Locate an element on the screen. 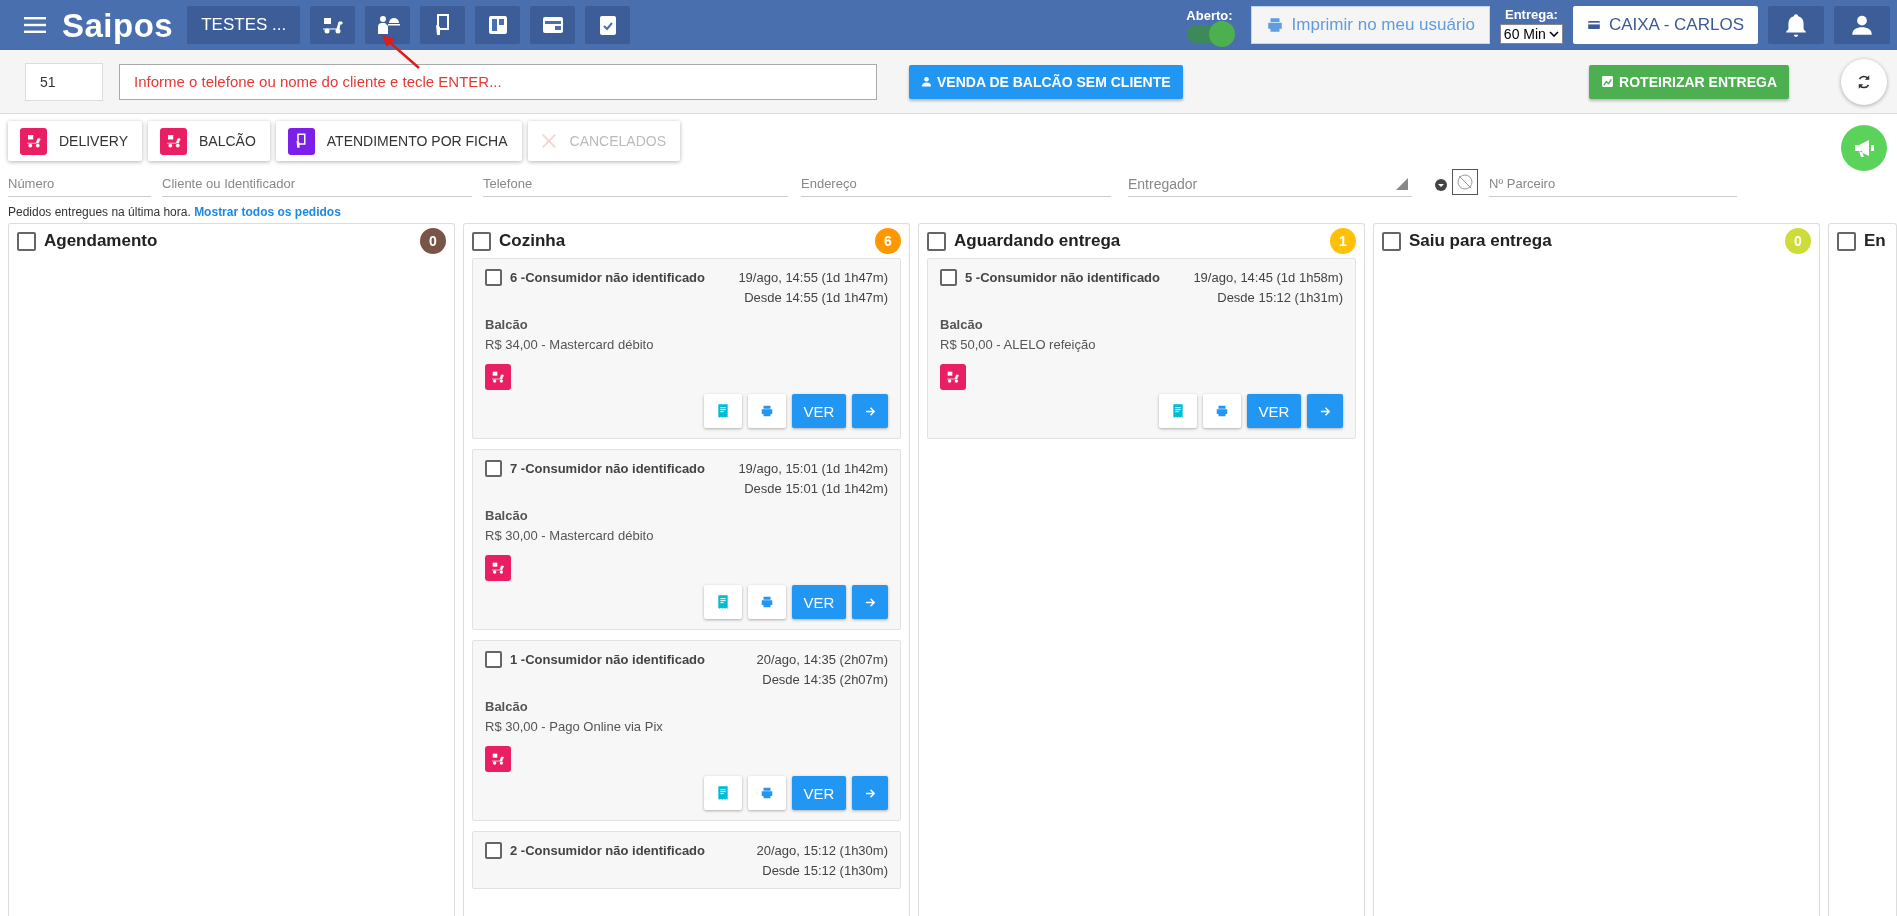 The width and height of the screenshot is (1897, 916). filter-field: Cliente ou Identificador is located at coordinates (317, 184).